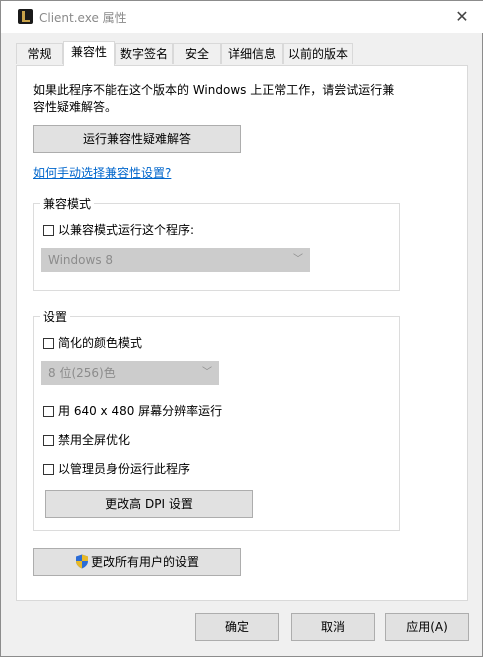 This screenshot has width=484, height=658. Describe the element at coordinates (318, 53) in the screenshot. I see `tab-previous-versions: 以前的版本` at that location.